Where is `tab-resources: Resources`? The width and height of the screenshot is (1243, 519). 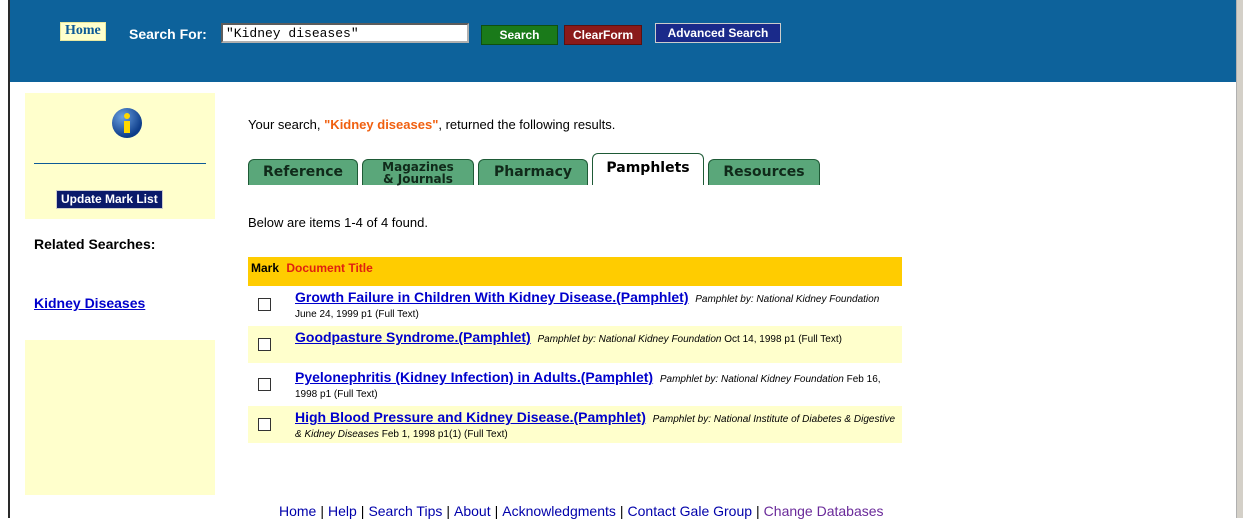 tab-resources: Resources is located at coordinates (764, 172).